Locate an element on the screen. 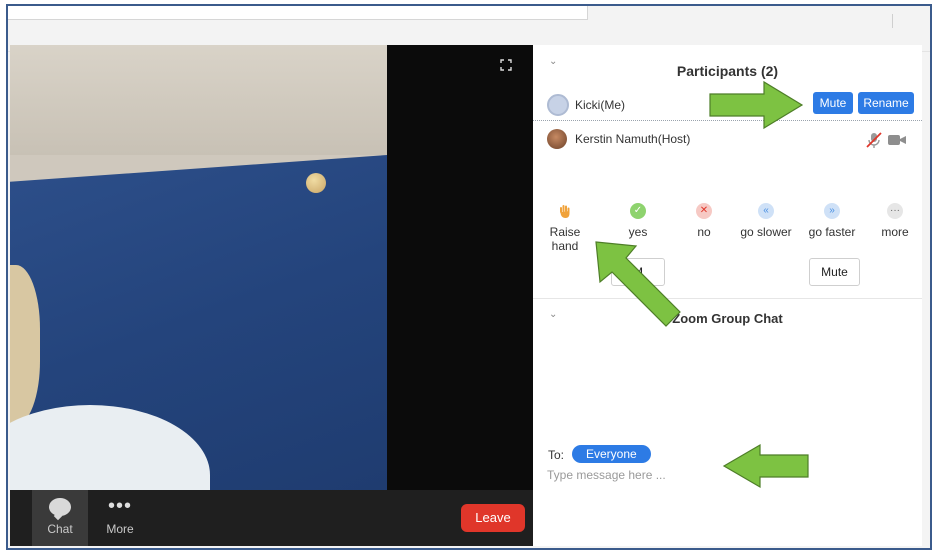  fullscreen-icon is located at coordinates (506, 65).